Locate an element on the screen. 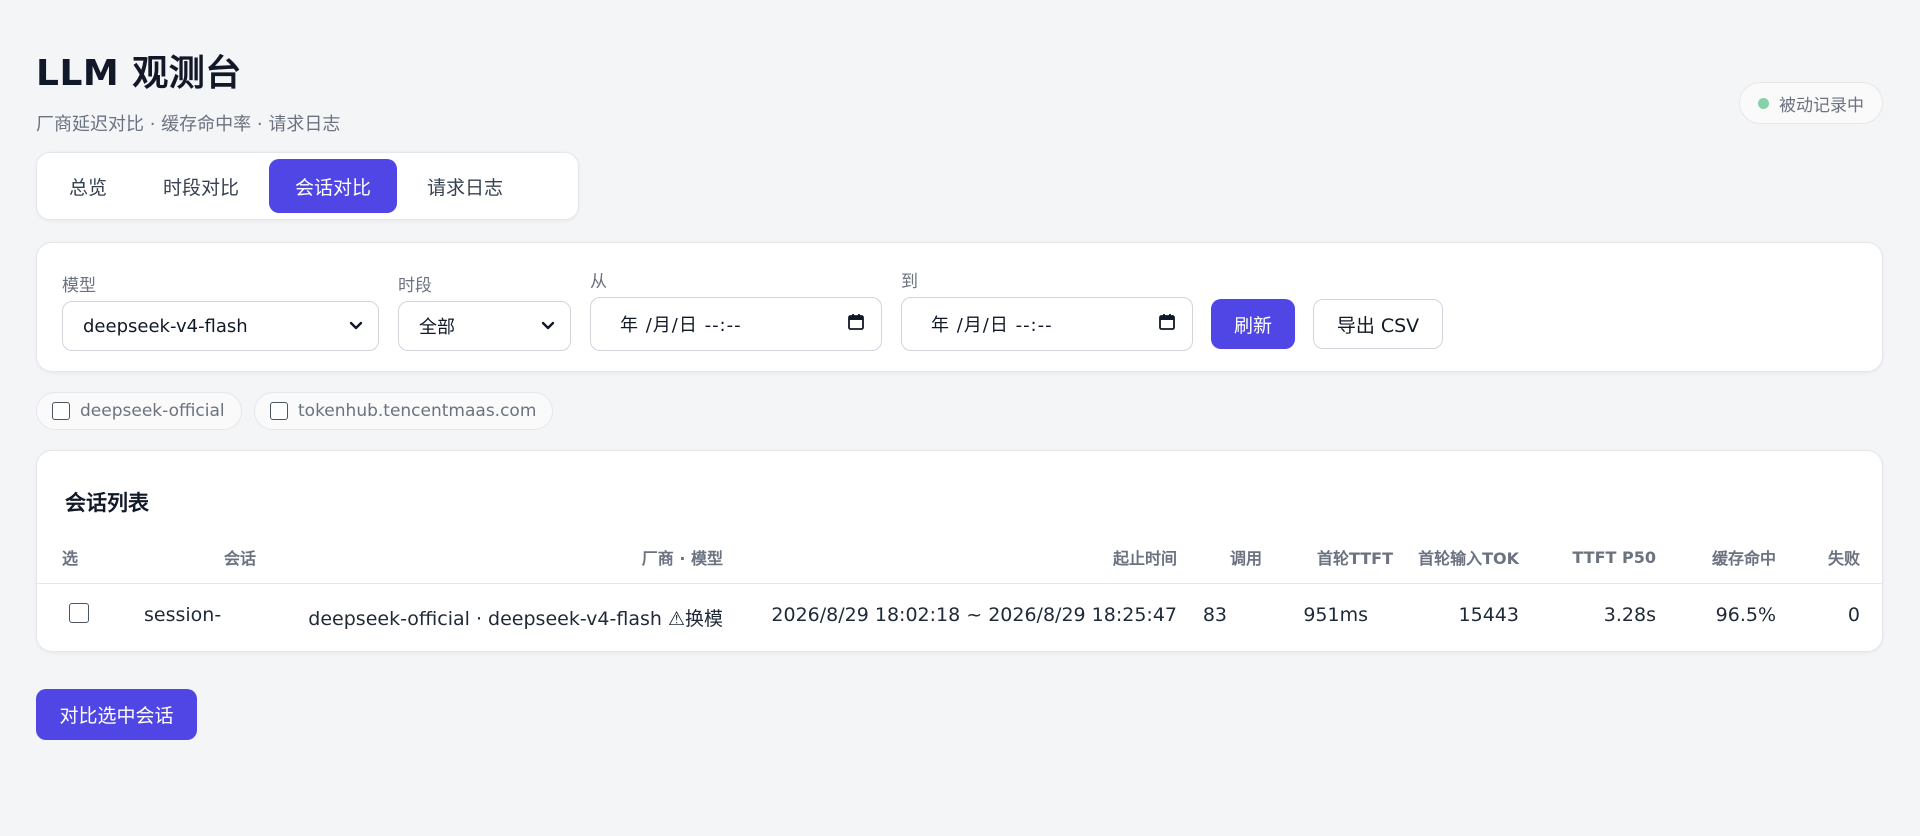 Image resolution: width=1920 pixels, height=836 pixels. export-csv-button: 导出 CSV is located at coordinates (1378, 324).